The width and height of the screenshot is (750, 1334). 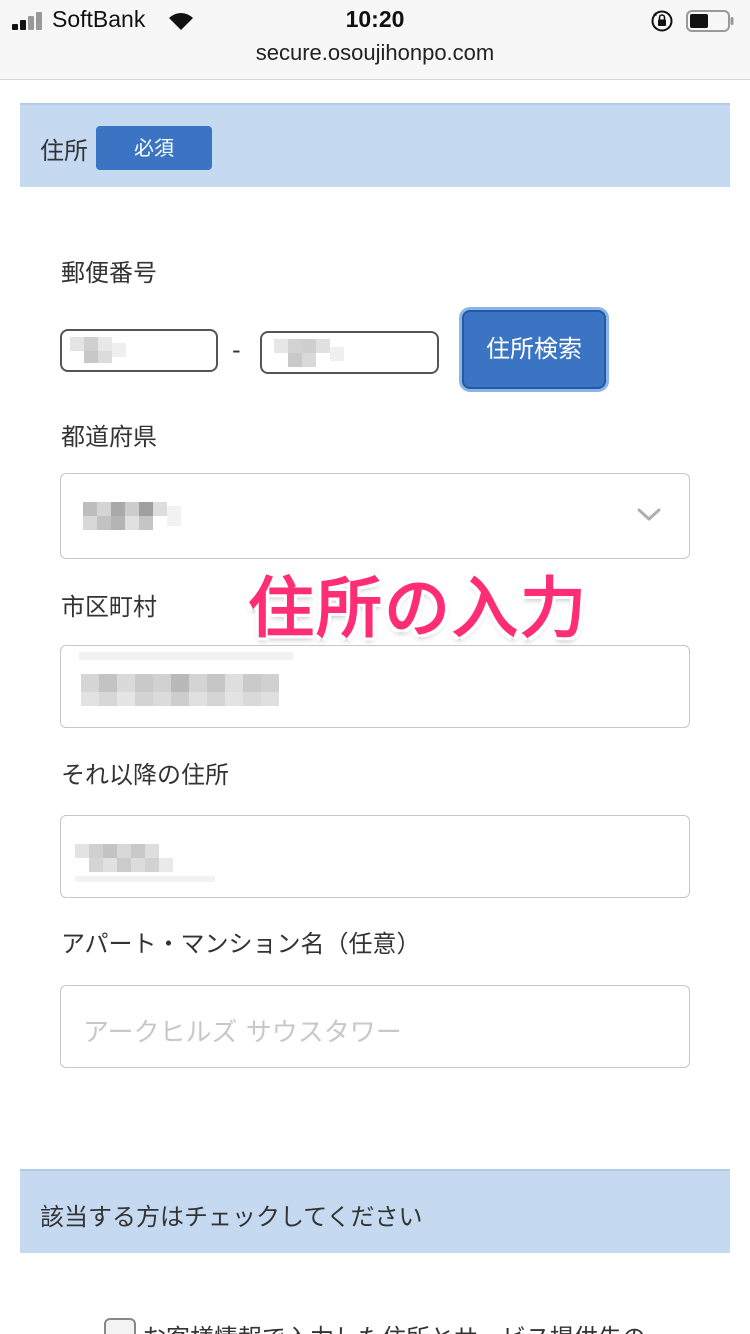 I want to click on check-section-header: 該当する方はチェックしてください, so click(x=375, y=1211).